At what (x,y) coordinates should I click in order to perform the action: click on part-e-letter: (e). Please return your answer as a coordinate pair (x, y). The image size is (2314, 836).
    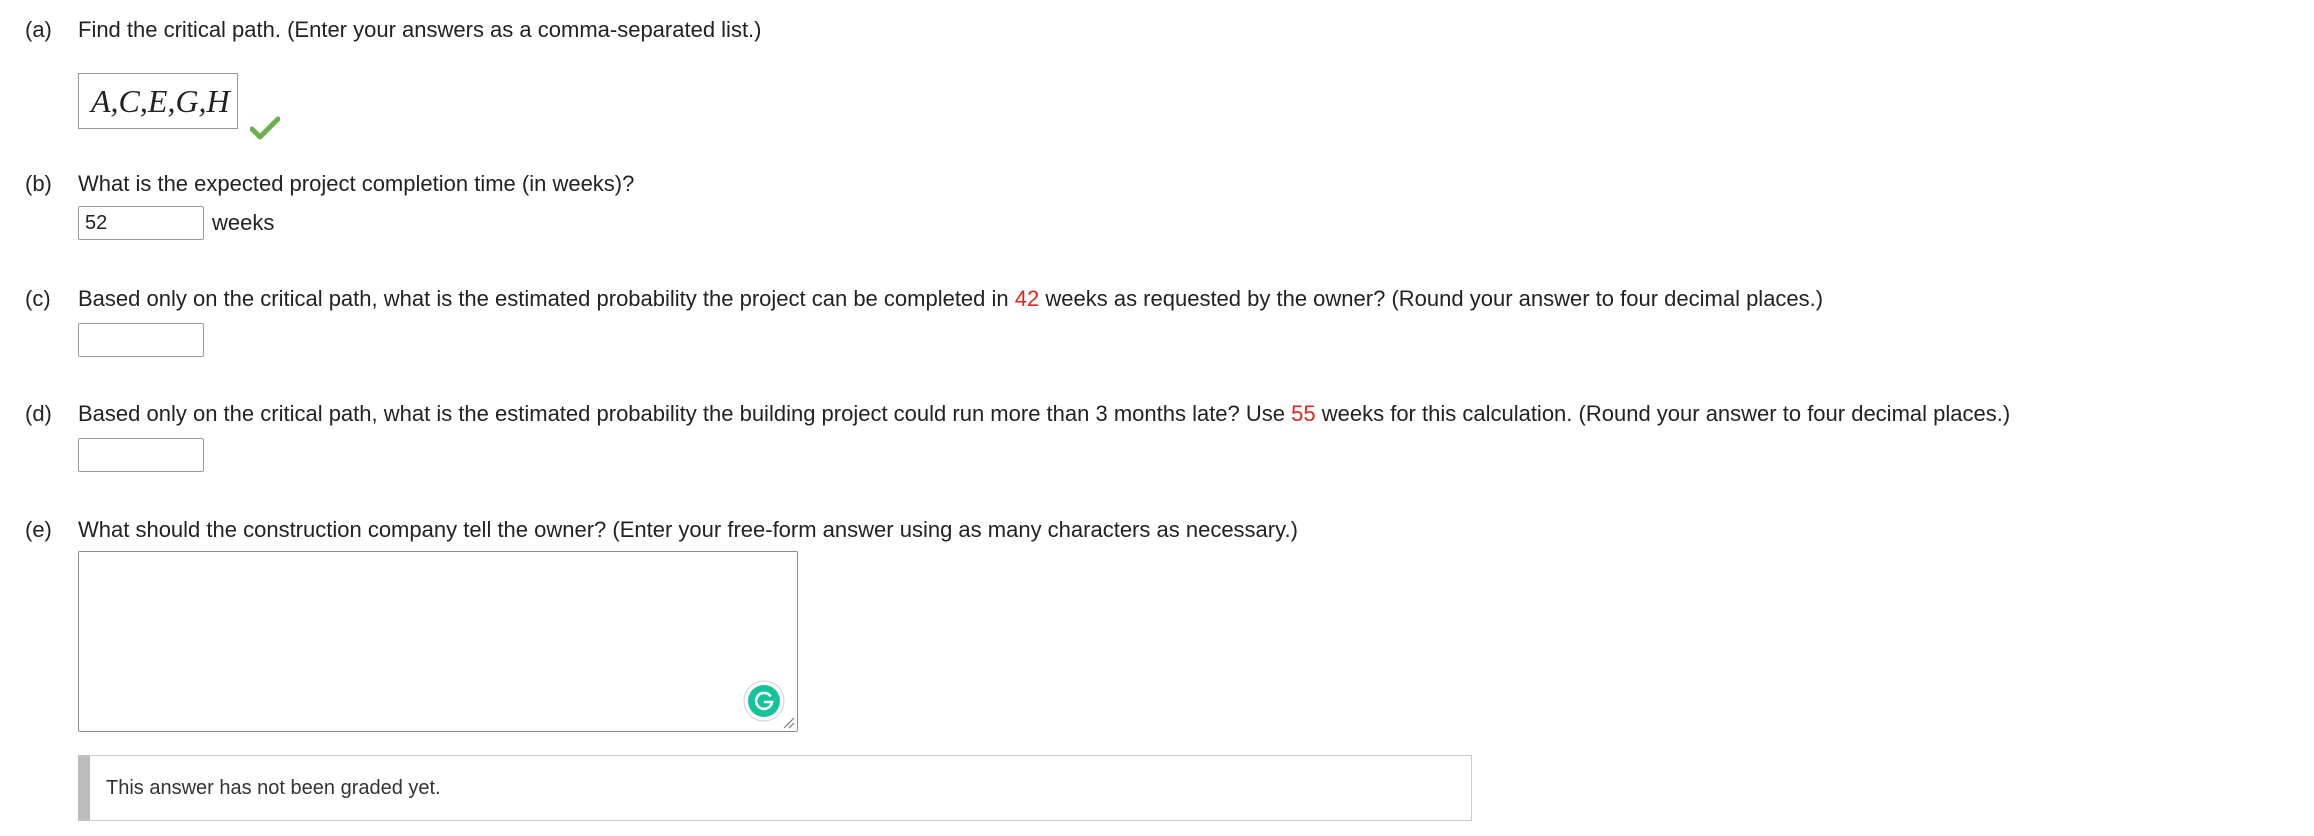
    Looking at the image, I should click on (38, 529).